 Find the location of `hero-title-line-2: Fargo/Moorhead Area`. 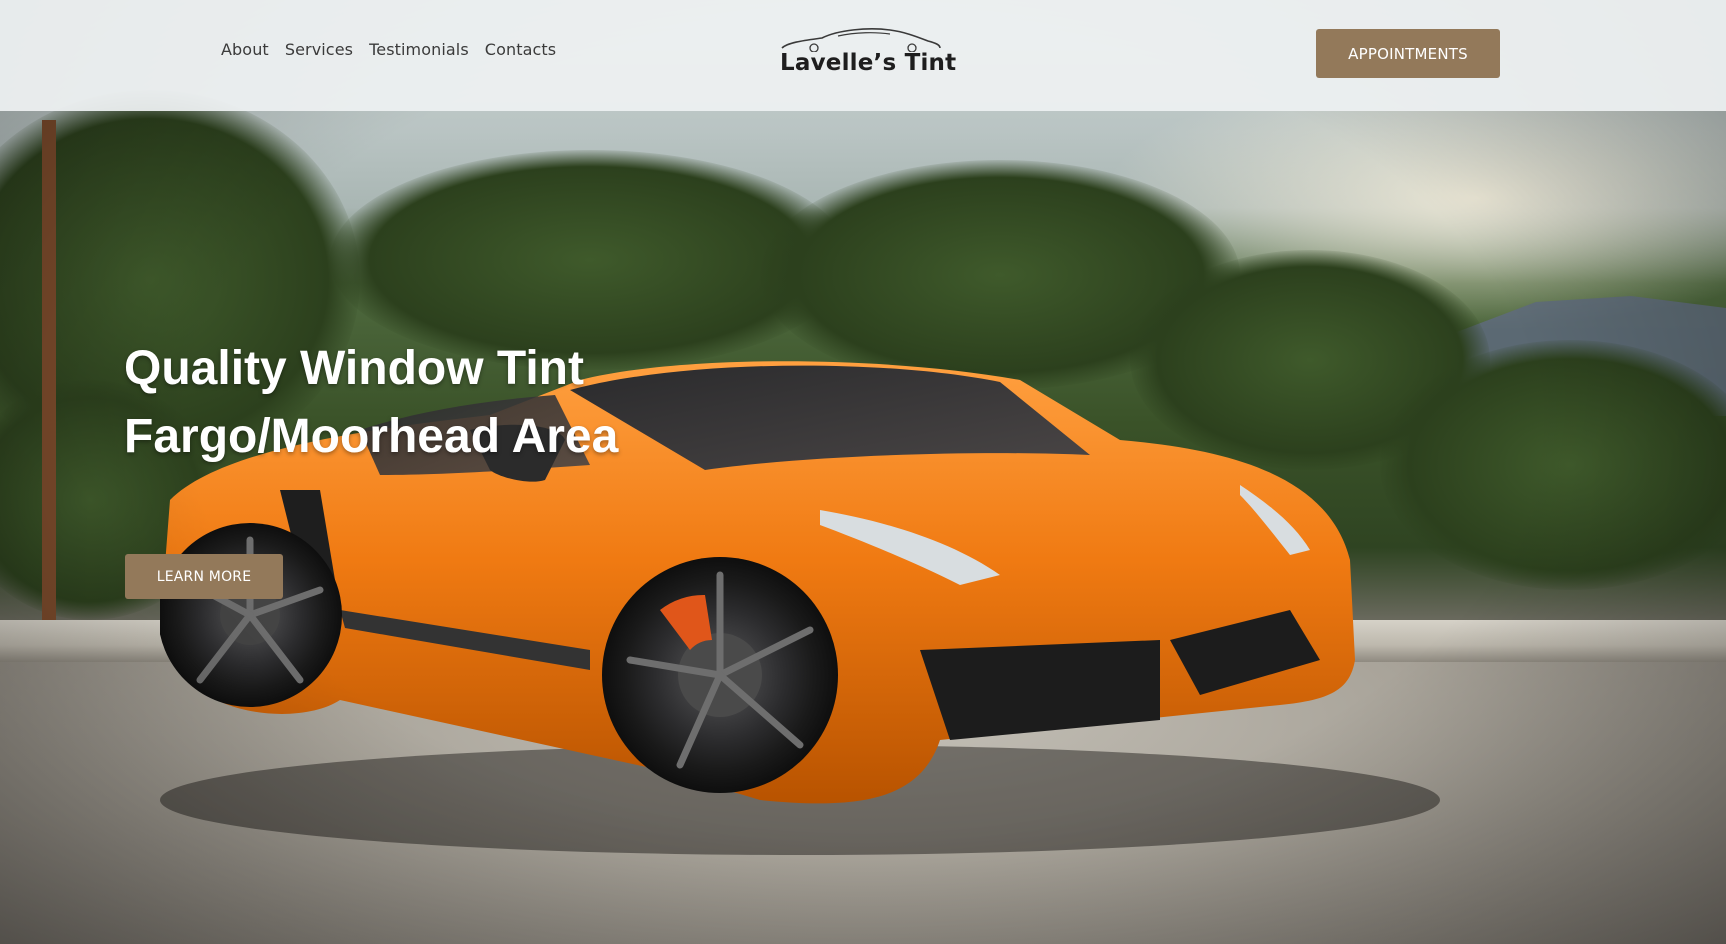

hero-title-line-2: Fargo/Moorhead Area is located at coordinates (371, 436).